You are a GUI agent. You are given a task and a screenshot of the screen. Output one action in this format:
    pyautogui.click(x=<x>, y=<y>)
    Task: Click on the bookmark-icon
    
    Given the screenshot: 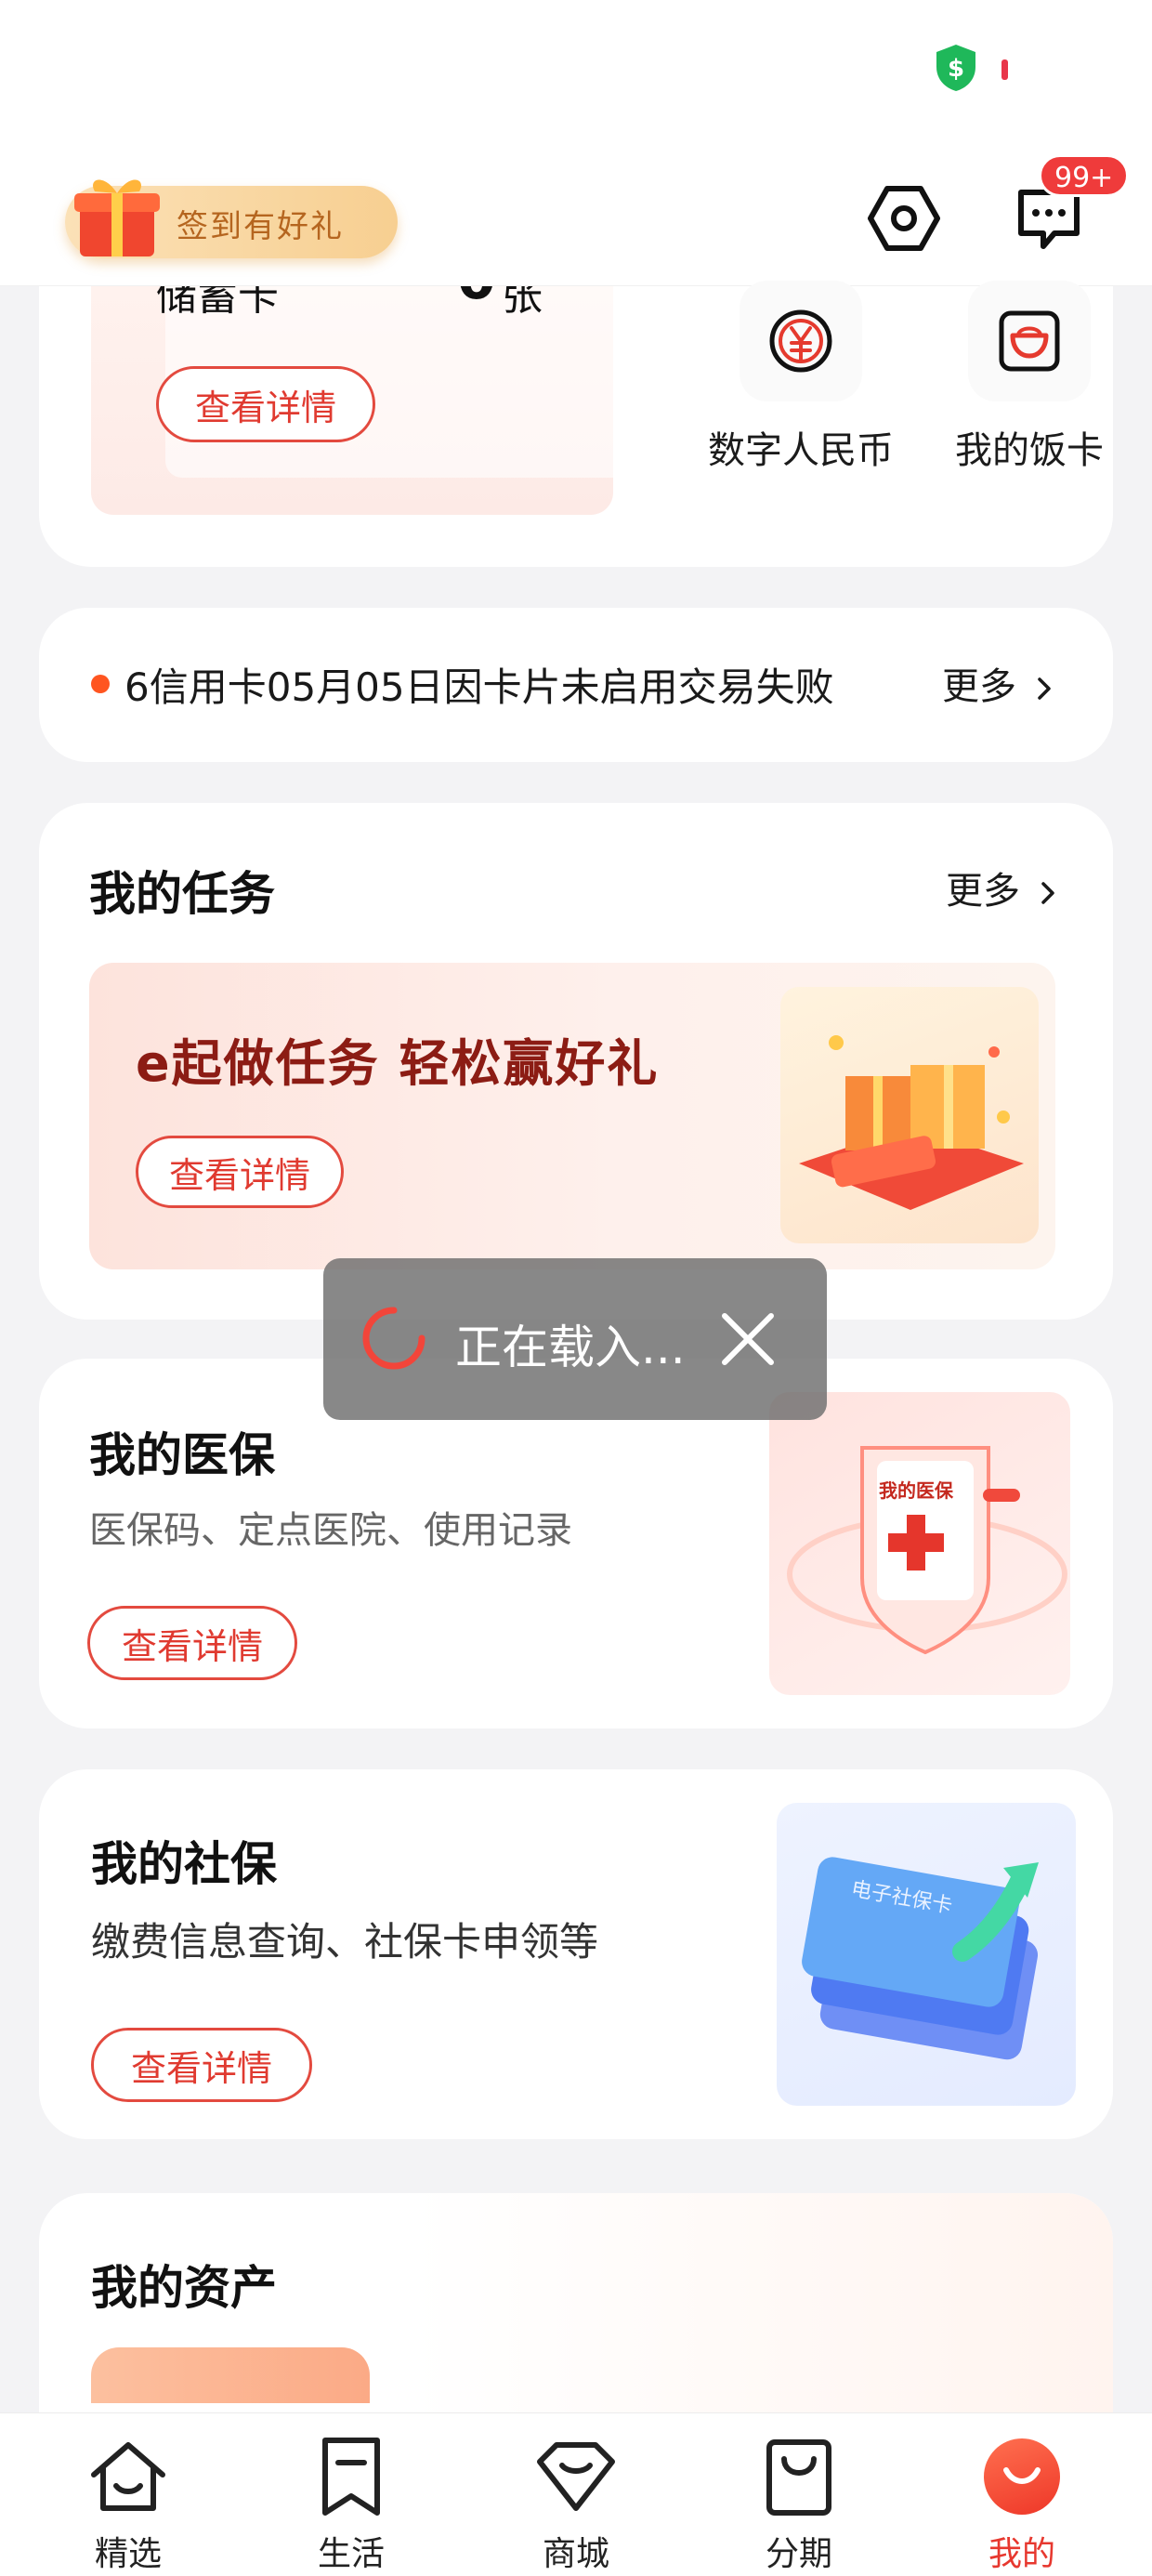 What is the action you would take?
    pyautogui.click(x=351, y=2477)
    